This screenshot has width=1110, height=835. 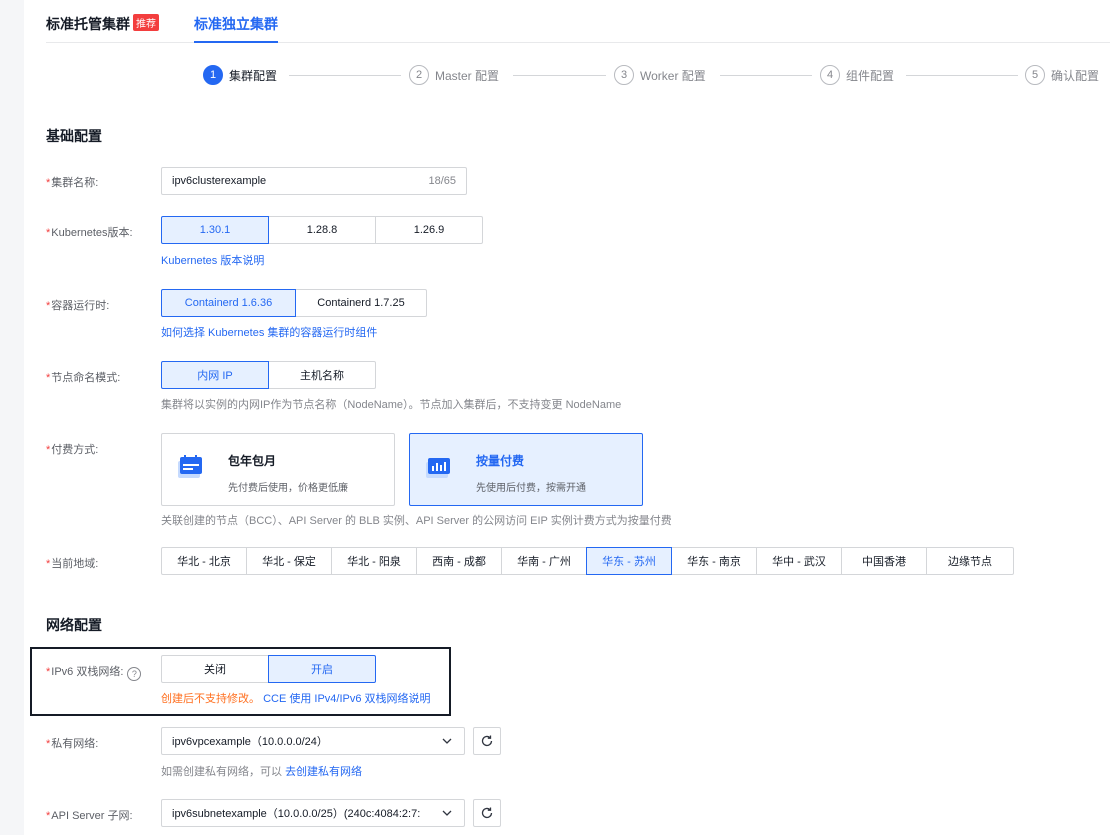 What do you see at coordinates (146, 22) in the screenshot?
I see `recommend-badge: 推荐` at bounding box center [146, 22].